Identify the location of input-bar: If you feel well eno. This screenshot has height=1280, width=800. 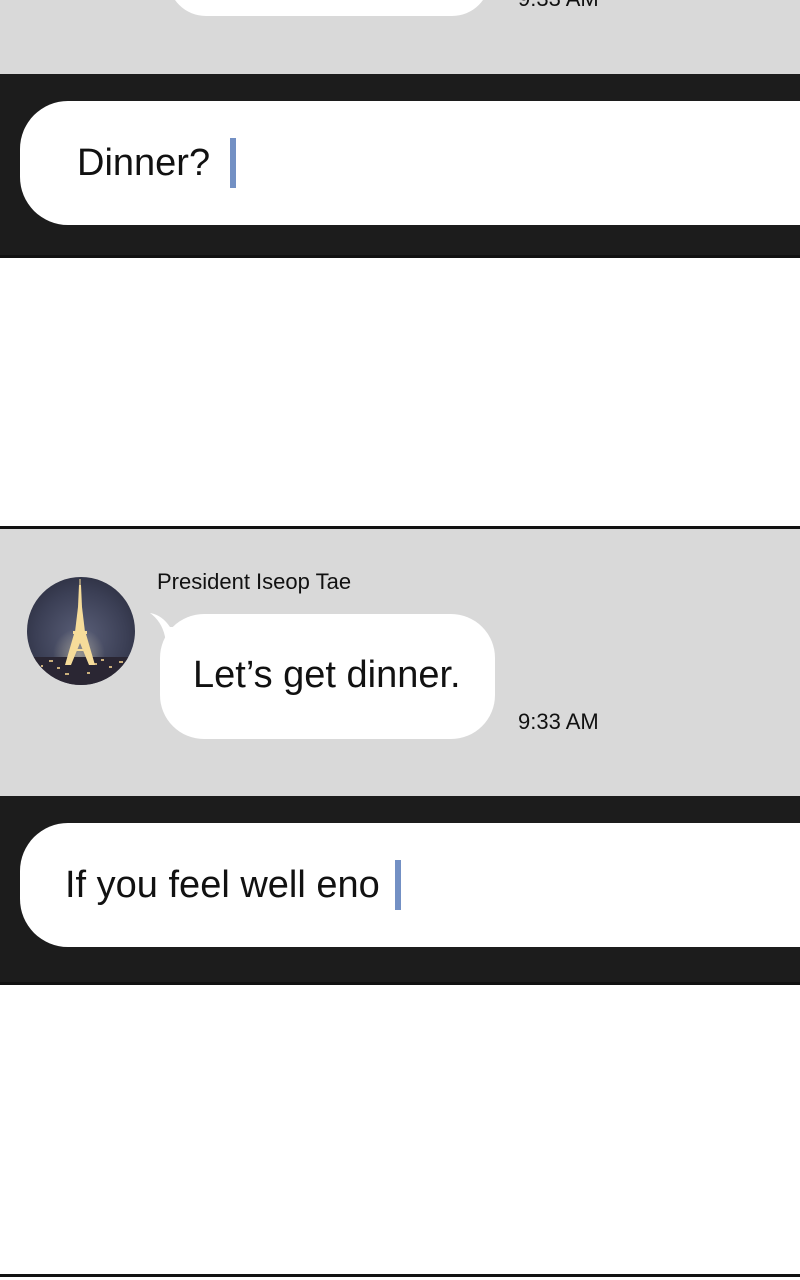
(400, 889).